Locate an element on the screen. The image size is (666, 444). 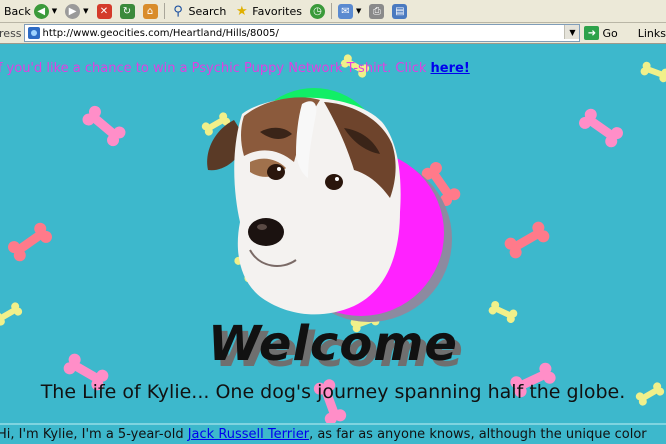
back-arrow-icon: ◀ is located at coordinates (41, 11).